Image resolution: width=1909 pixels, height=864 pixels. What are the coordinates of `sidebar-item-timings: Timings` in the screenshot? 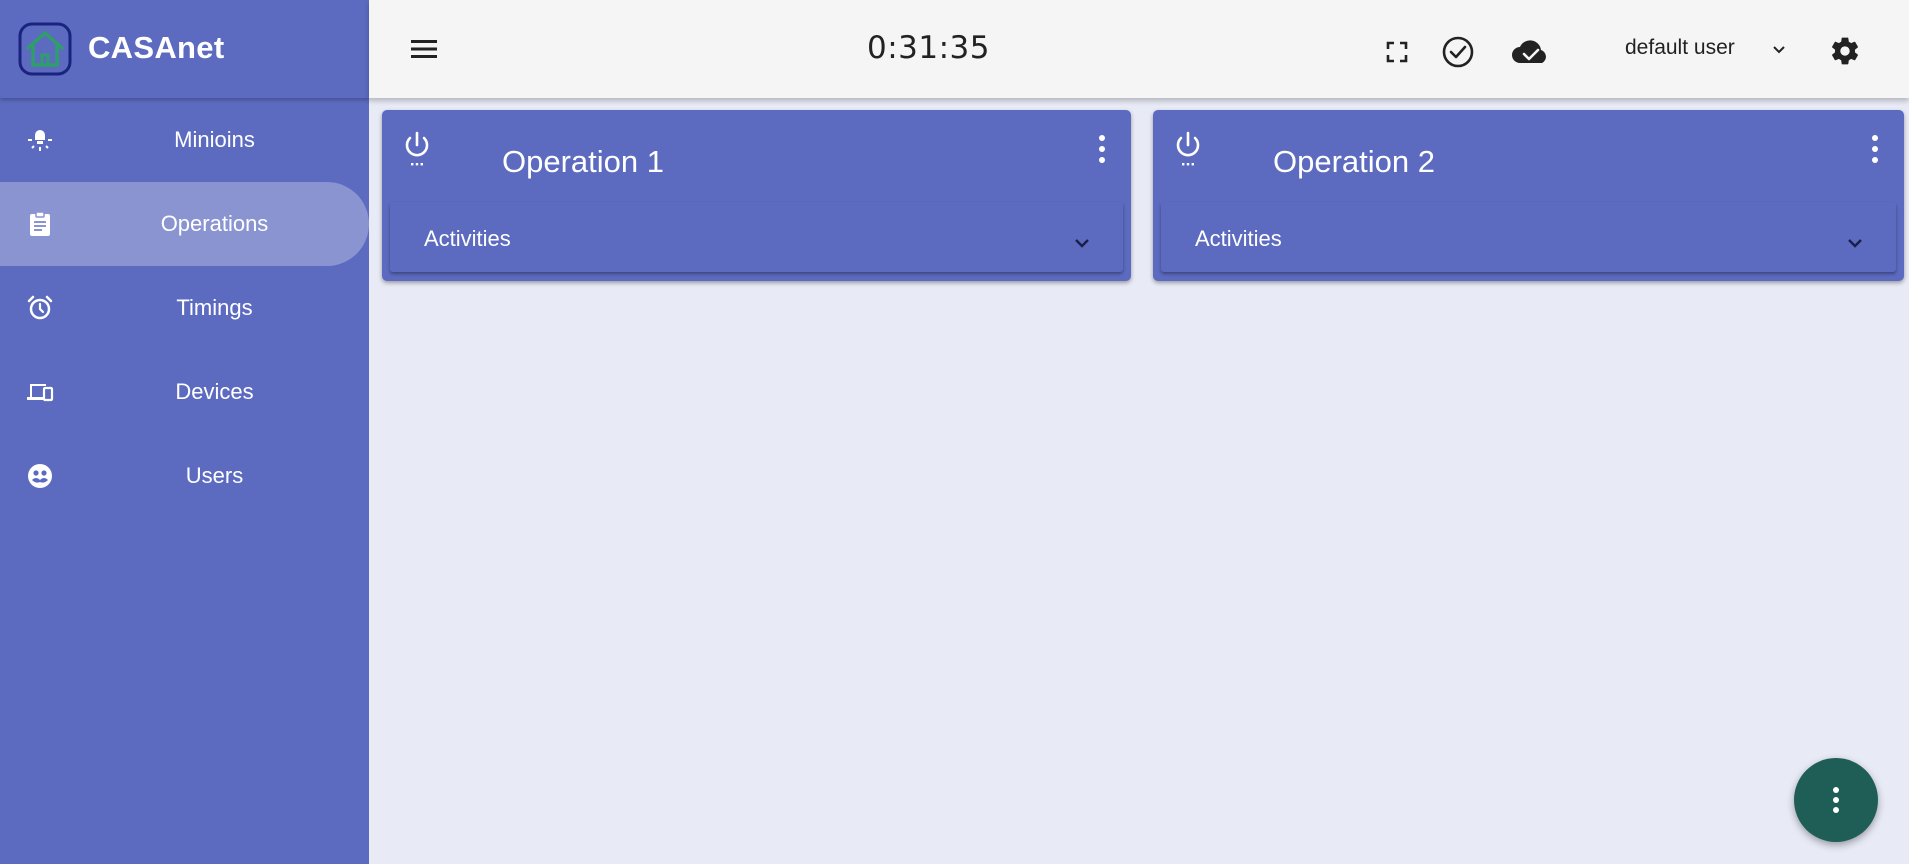 It's located at (184, 308).